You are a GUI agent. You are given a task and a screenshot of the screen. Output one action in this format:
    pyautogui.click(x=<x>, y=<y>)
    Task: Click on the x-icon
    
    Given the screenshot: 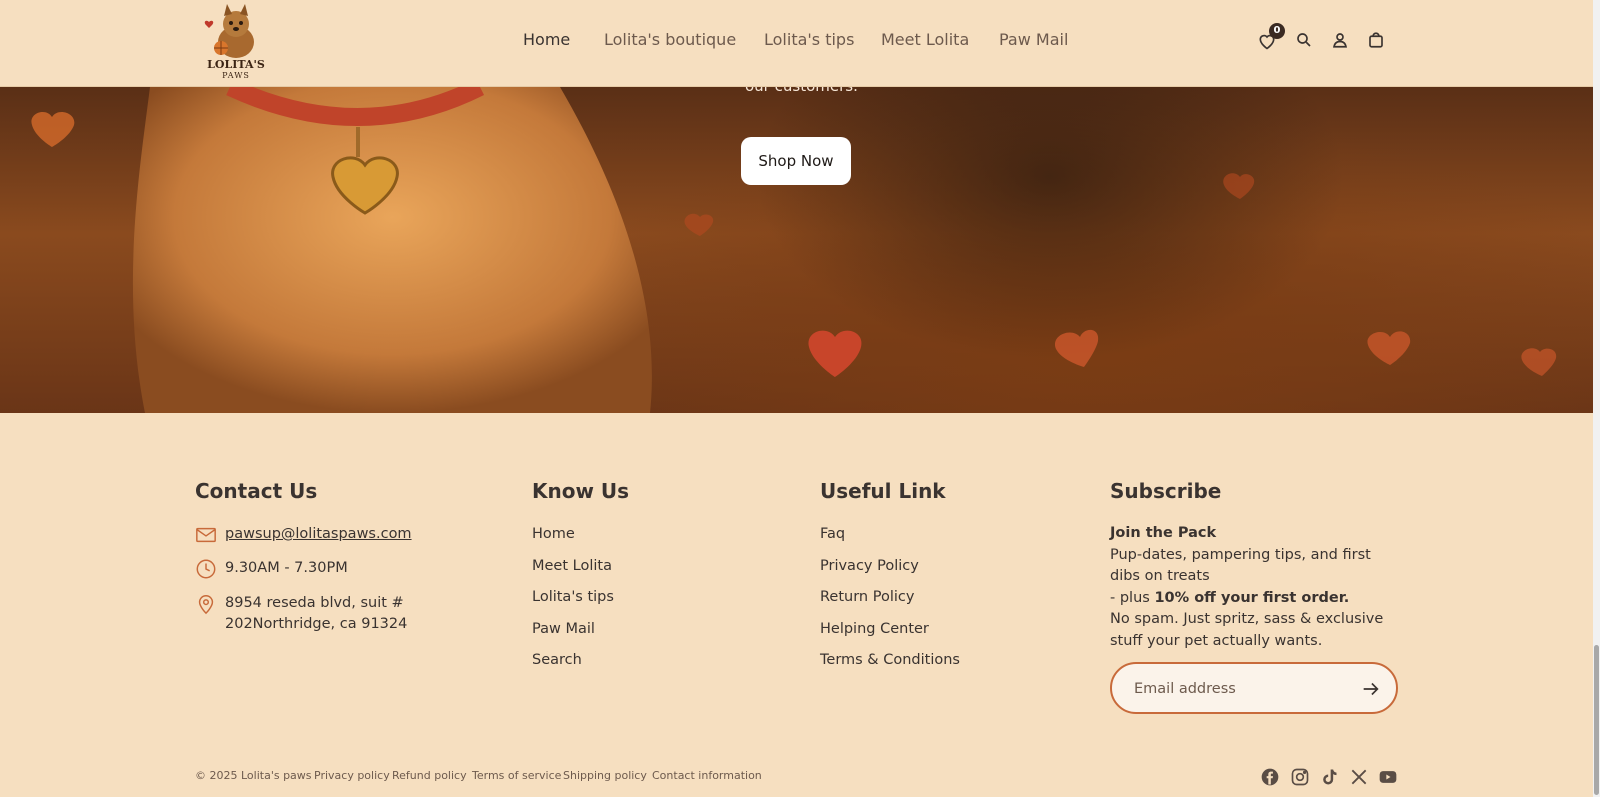 What is the action you would take?
    pyautogui.click(x=1359, y=777)
    